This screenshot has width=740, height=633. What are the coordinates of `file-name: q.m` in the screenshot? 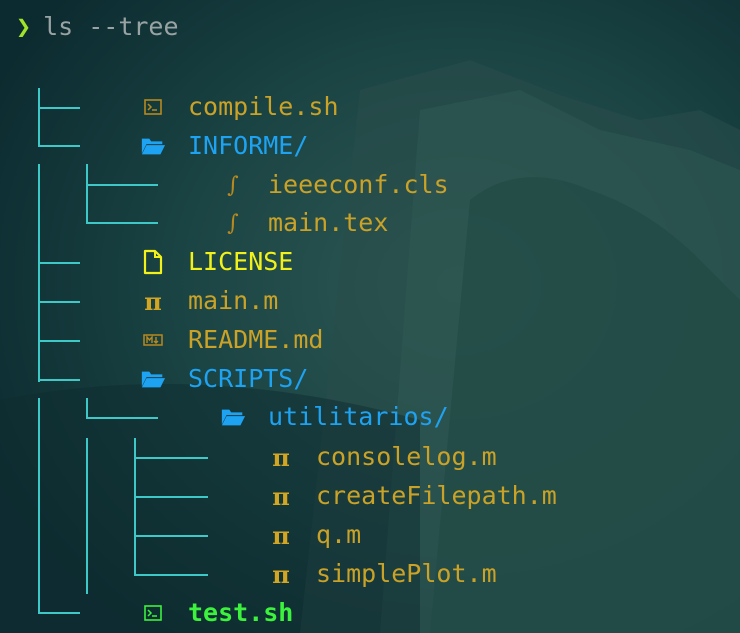 It's located at (339, 534).